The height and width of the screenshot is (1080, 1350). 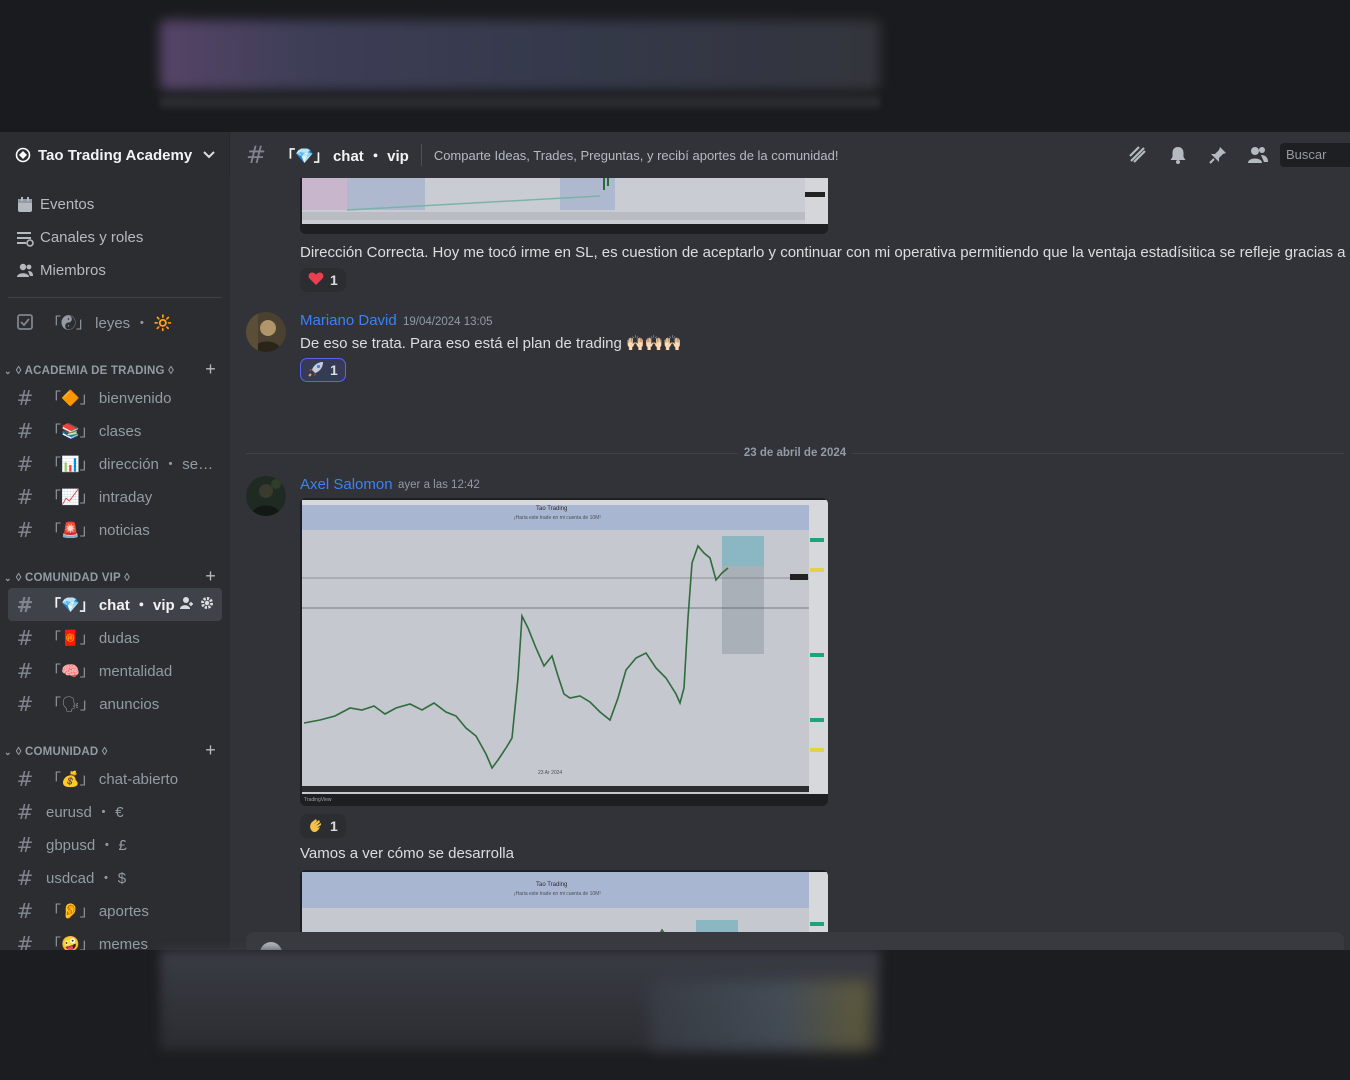 I want to click on search-input: Buscar, so click(x=1315, y=155).